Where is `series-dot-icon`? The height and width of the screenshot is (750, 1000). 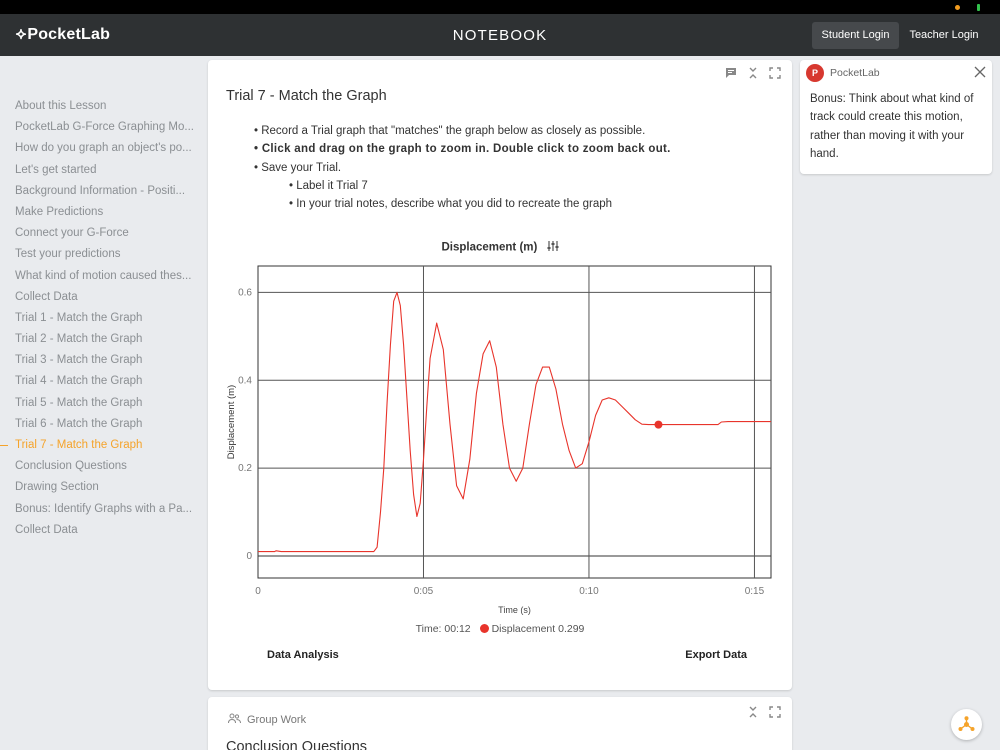
series-dot-icon is located at coordinates (484, 628).